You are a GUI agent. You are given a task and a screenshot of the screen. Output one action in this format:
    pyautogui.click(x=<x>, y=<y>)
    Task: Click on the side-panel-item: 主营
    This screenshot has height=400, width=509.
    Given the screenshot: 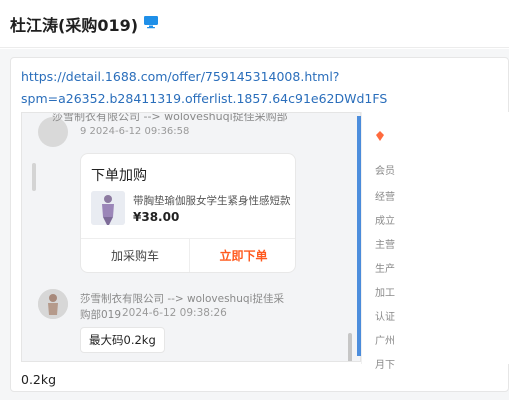 What is the action you would take?
    pyautogui.click(x=385, y=245)
    